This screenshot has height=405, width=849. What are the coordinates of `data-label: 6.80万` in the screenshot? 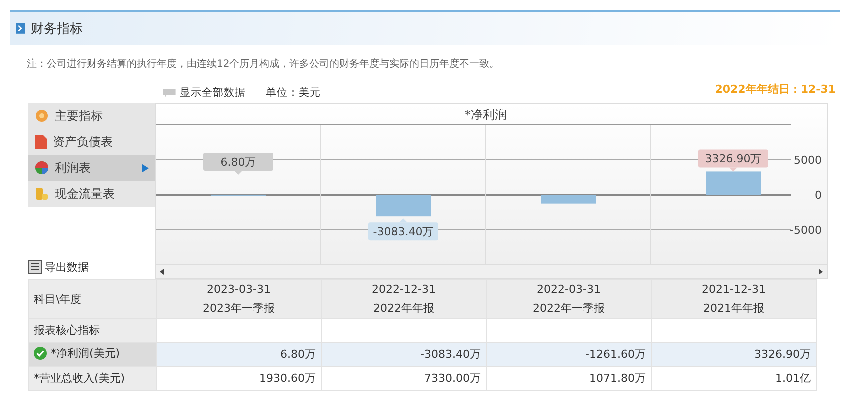 It's located at (238, 162).